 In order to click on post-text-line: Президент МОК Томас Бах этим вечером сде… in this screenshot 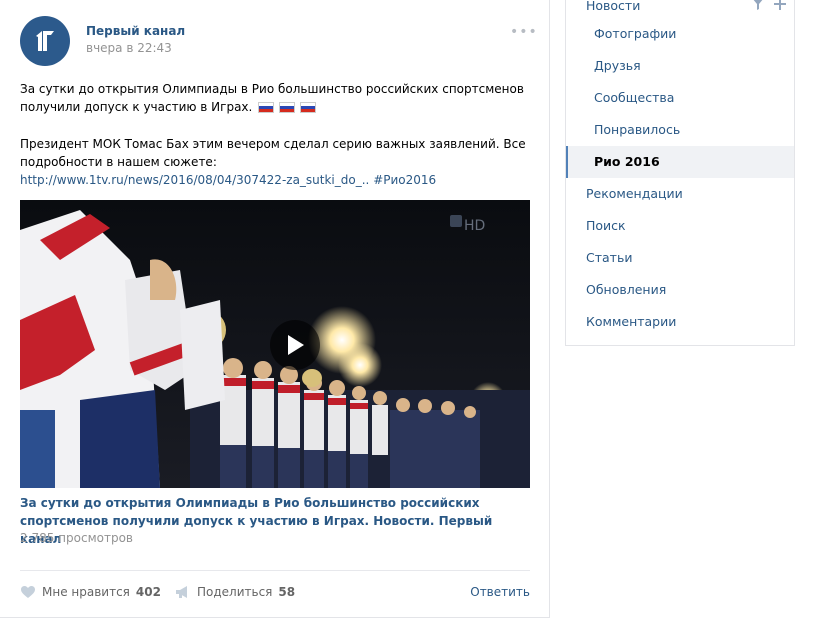, I will do `click(273, 143)`.